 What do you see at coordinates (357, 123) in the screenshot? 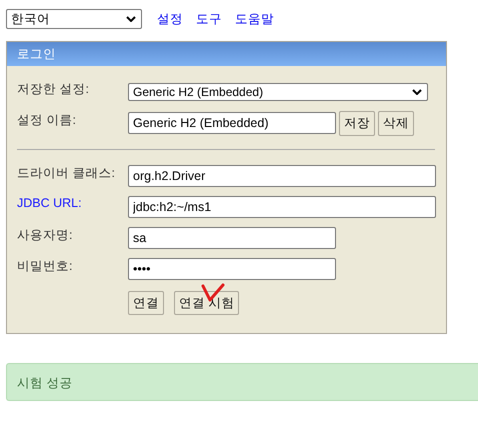
I see `action-button: 저장` at bounding box center [357, 123].